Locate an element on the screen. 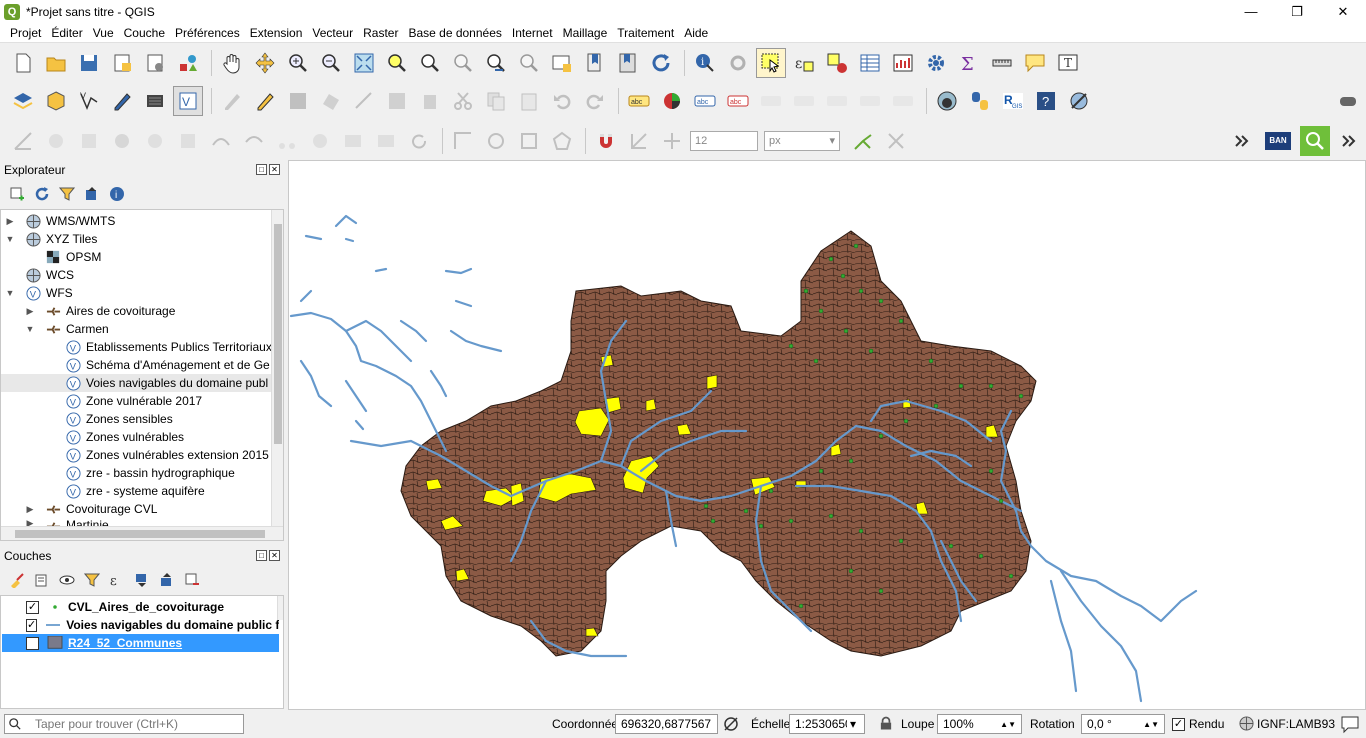 The width and height of the screenshot is (1366, 738). filter-browser-icon is located at coordinates (67, 194).